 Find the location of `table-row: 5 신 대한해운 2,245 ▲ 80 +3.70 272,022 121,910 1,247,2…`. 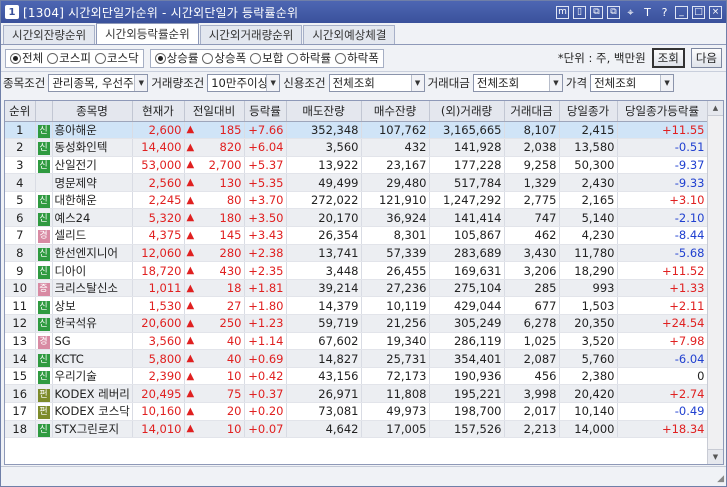

table-row: 5 신 대한해운 2,245 ▲ 80 +3.70 272,022 121,910 1,247,2… is located at coordinates (356, 200).